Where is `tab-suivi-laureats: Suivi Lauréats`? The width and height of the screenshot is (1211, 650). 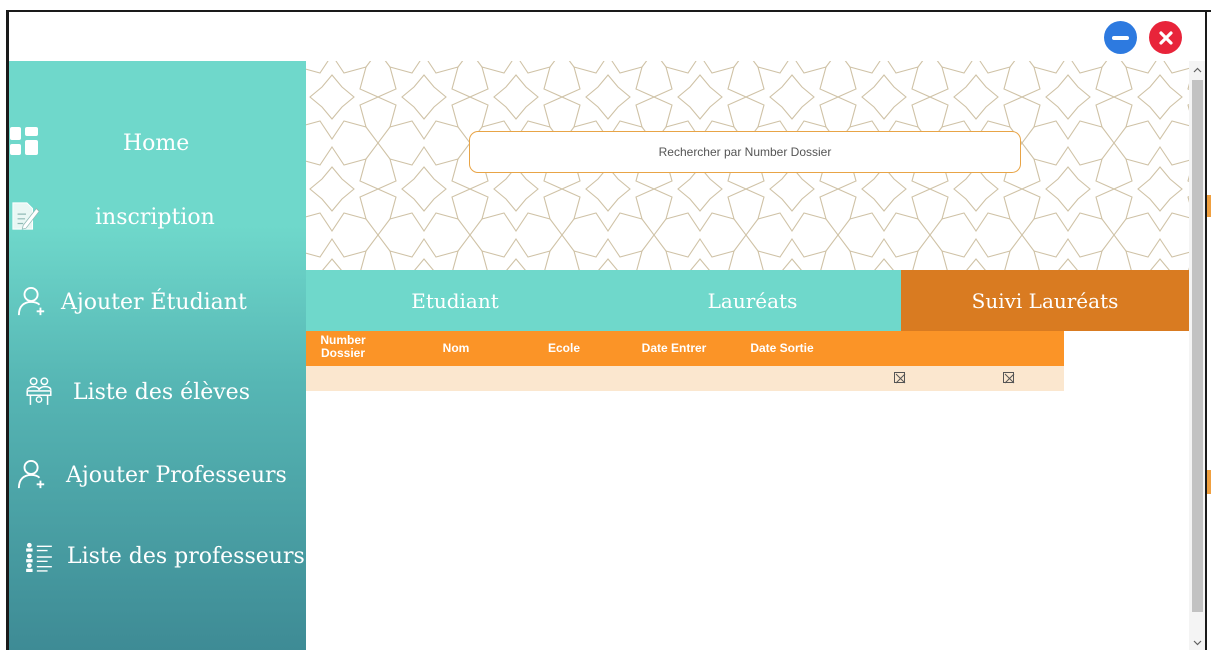 tab-suivi-laureats: Suivi Lauréats is located at coordinates (1045, 300).